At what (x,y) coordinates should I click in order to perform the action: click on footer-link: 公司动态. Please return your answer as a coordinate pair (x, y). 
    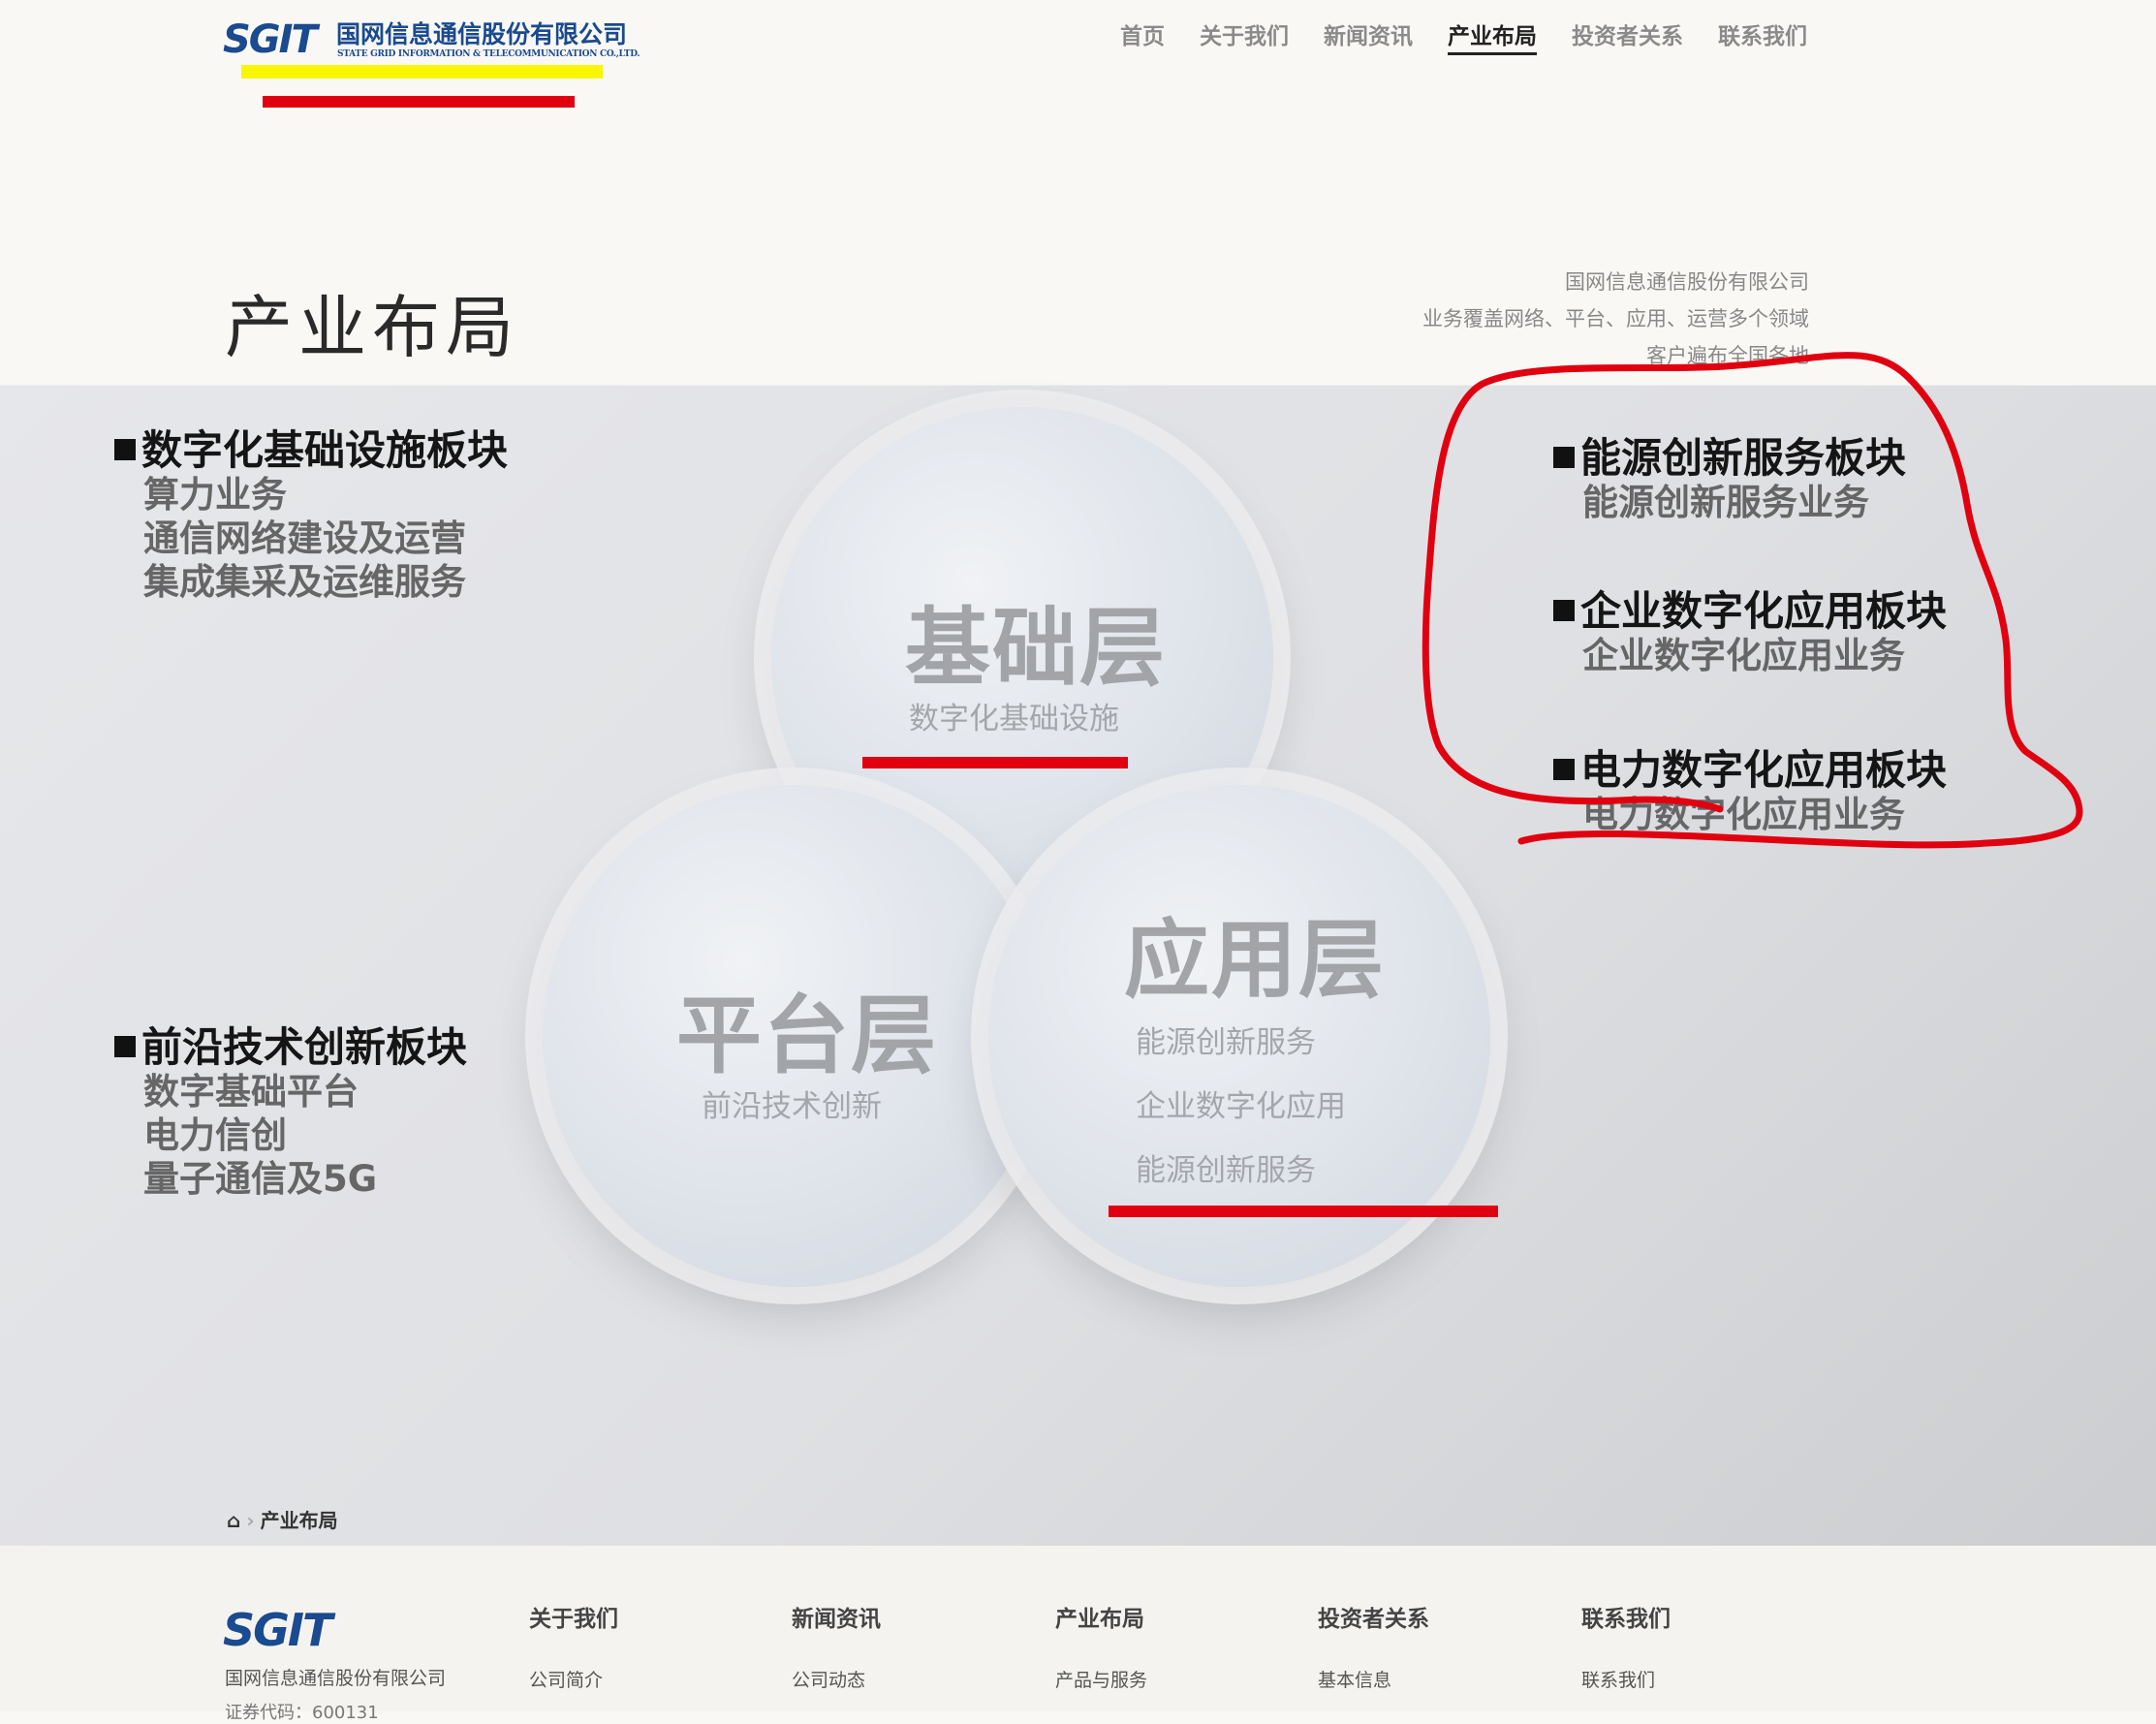
    Looking at the image, I should click on (836, 1679).